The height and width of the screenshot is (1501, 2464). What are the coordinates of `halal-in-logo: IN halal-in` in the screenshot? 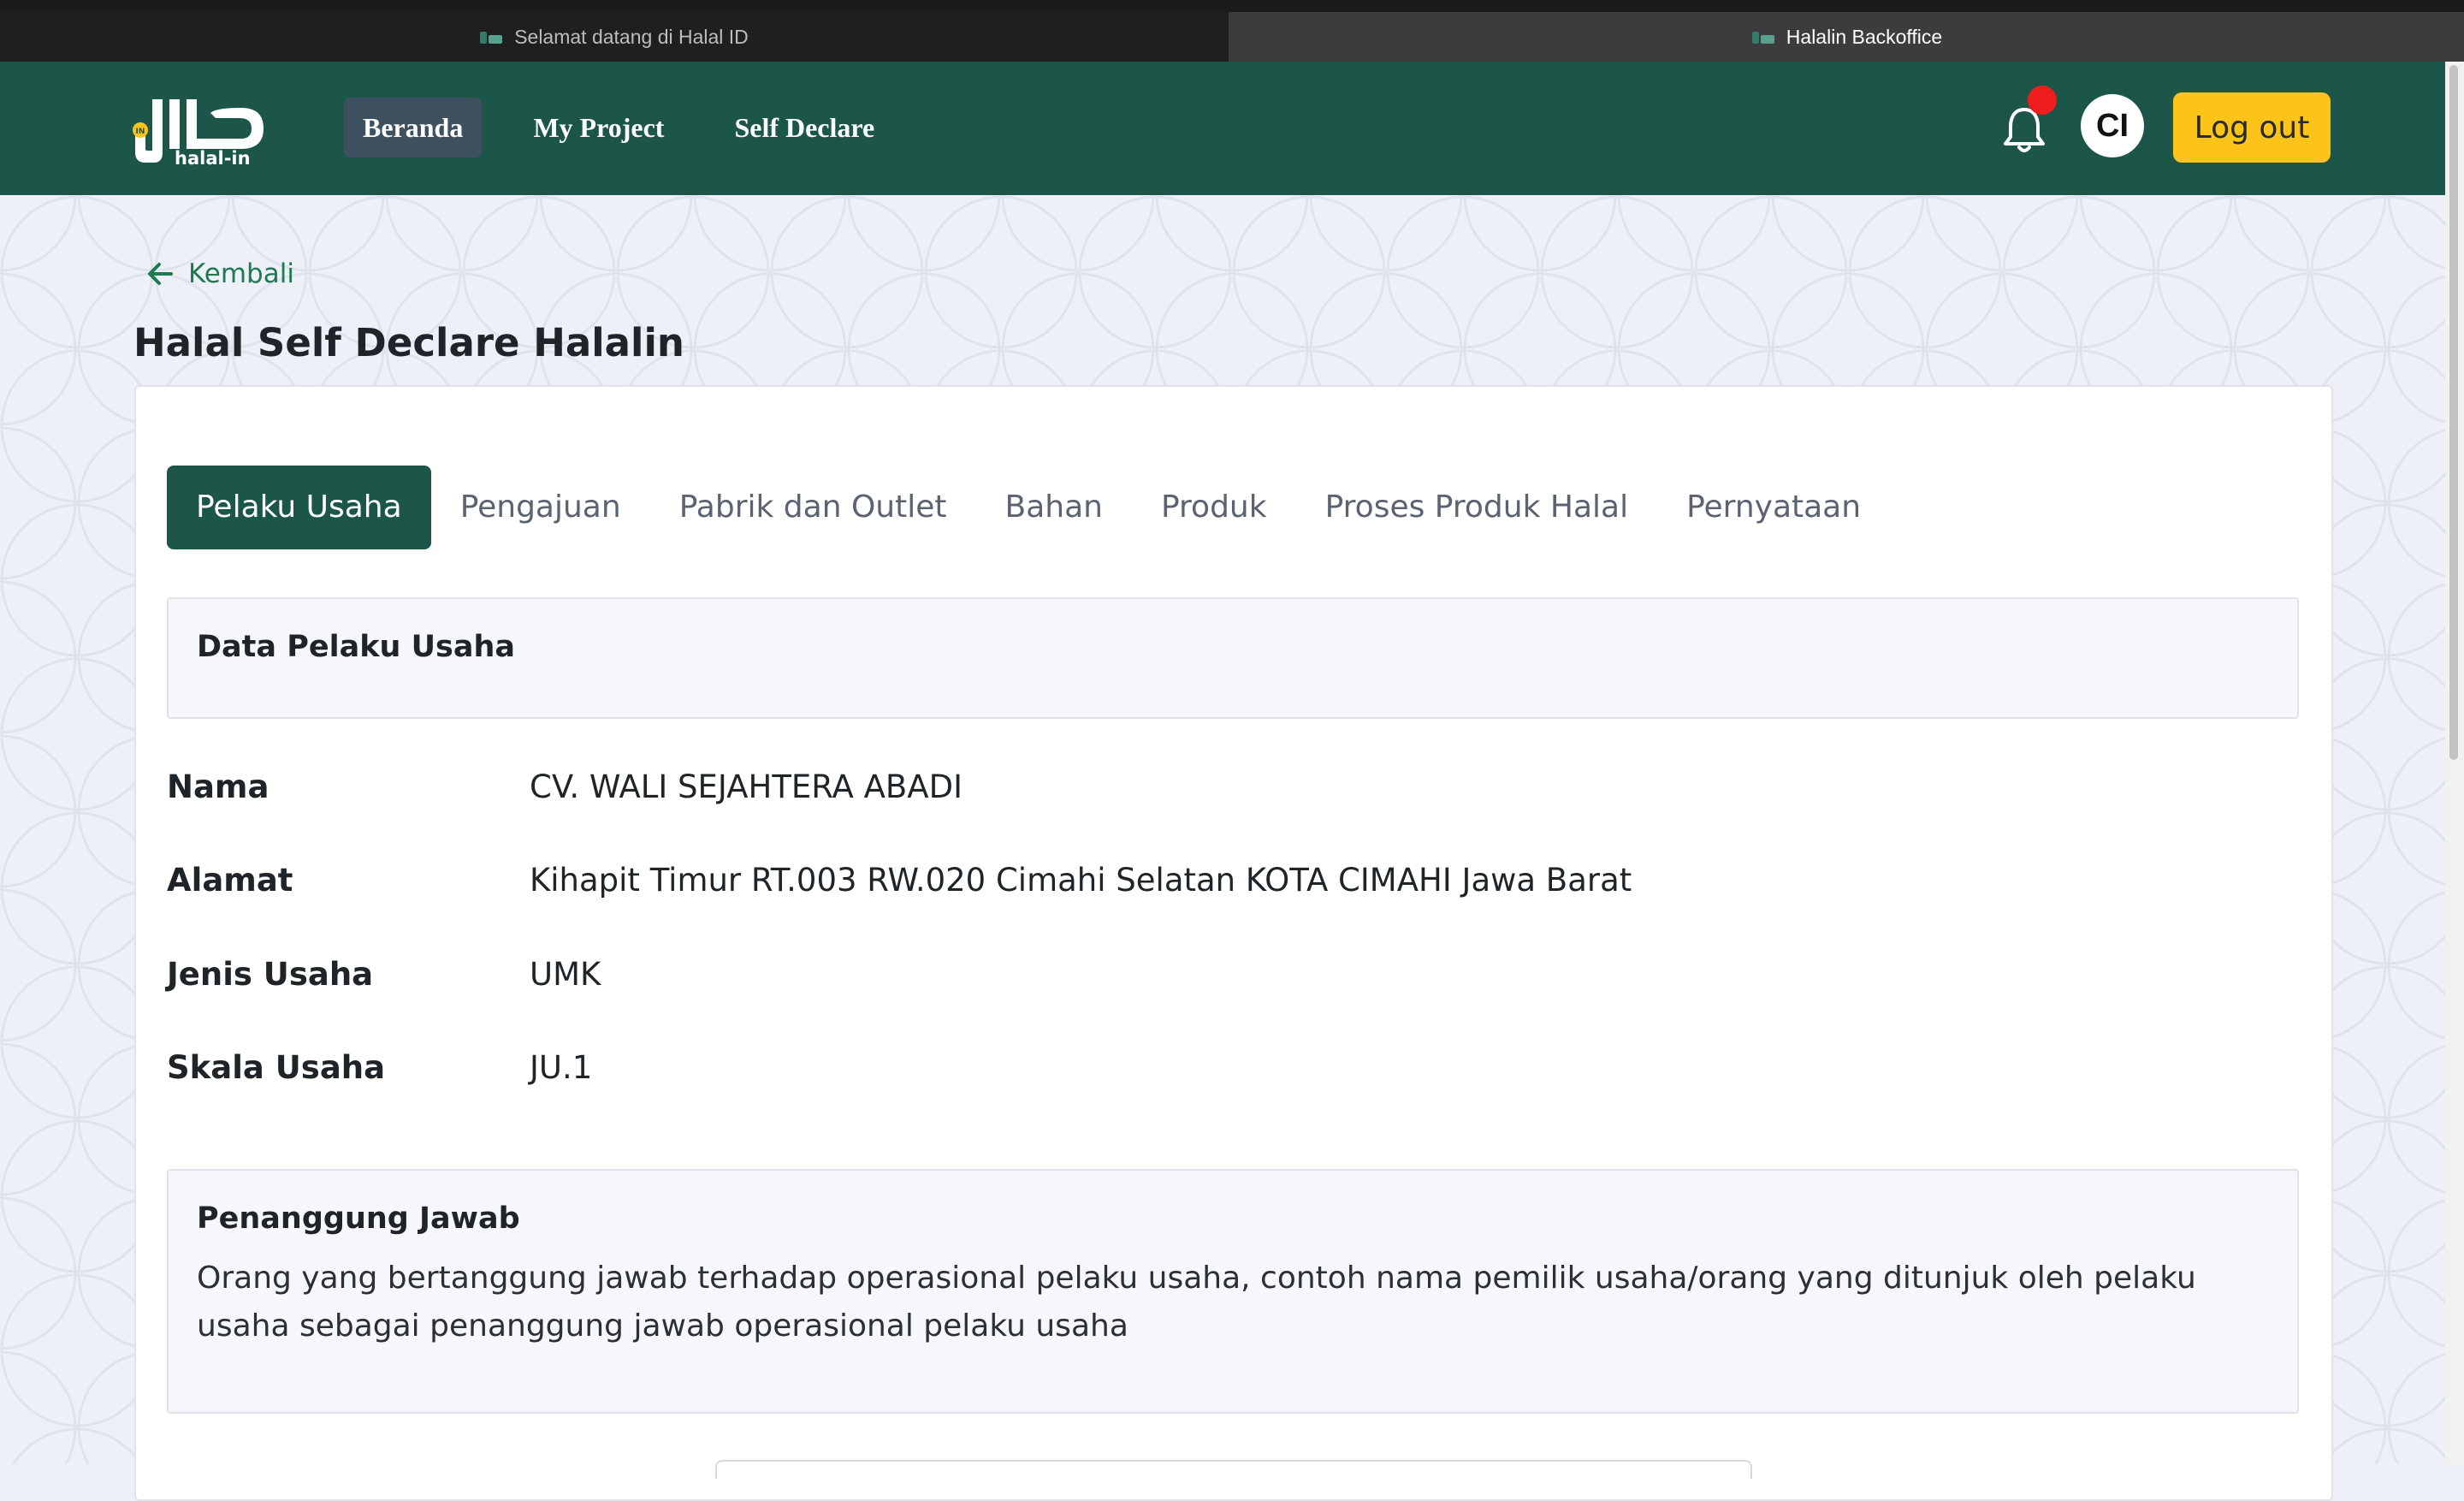 It's located at (198, 129).